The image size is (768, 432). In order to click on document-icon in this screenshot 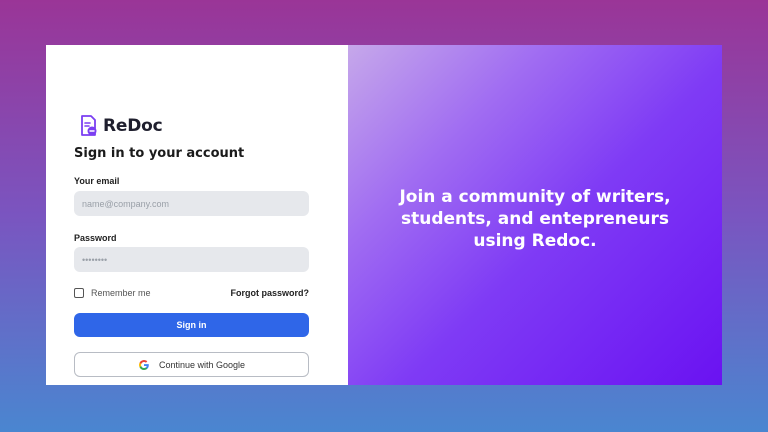, I will do `click(89, 125)`.